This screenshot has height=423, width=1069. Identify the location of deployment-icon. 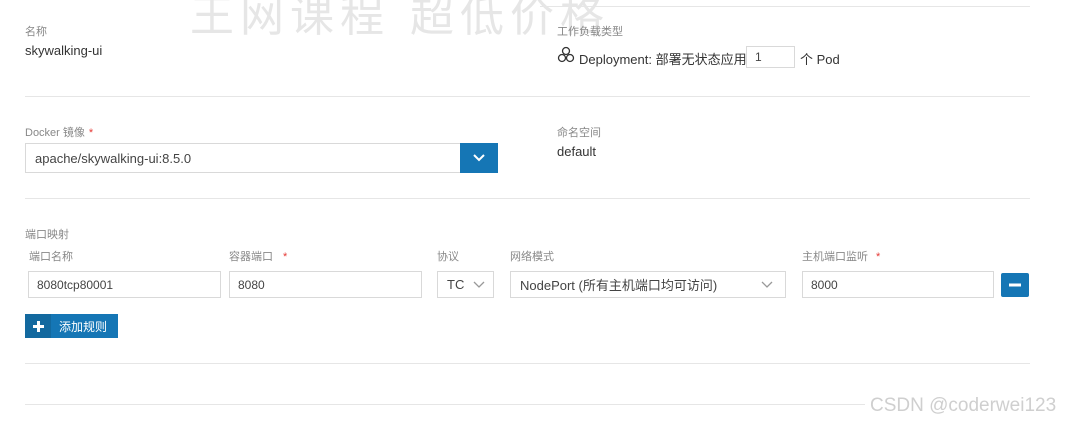
(567, 56).